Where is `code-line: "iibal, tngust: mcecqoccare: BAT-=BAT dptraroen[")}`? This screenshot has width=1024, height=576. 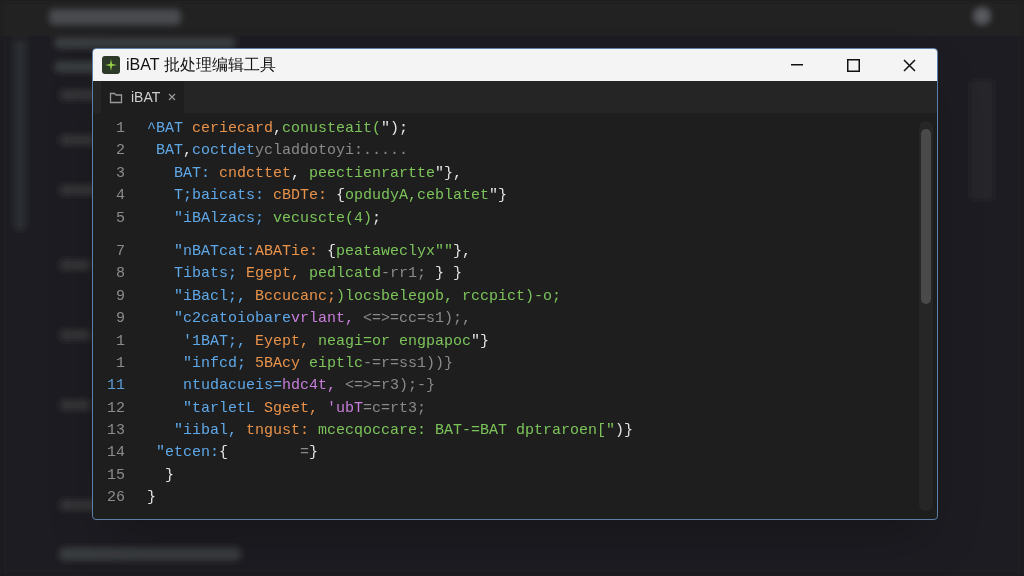
code-line: "iibal, tngust: mcecqoccare: BAT-=BAT dptraroen[")} is located at coordinates (403, 431).